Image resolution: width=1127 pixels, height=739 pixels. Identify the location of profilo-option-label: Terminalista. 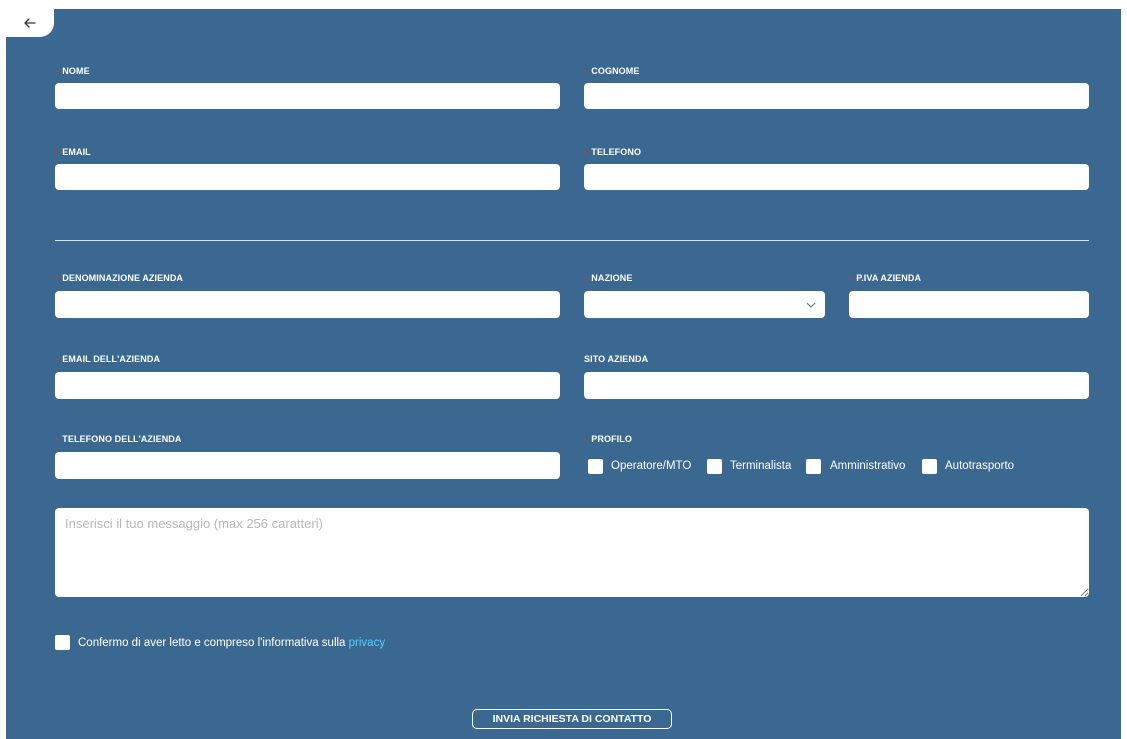
(761, 466).